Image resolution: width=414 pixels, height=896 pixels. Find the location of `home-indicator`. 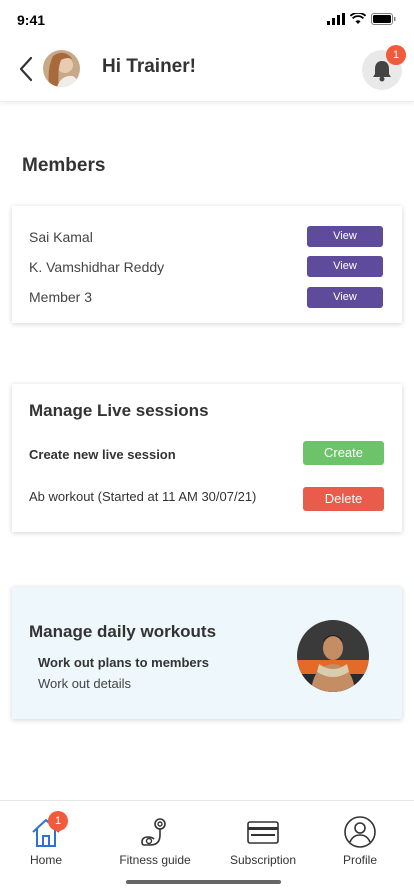

home-indicator is located at coordinates (203, 882).